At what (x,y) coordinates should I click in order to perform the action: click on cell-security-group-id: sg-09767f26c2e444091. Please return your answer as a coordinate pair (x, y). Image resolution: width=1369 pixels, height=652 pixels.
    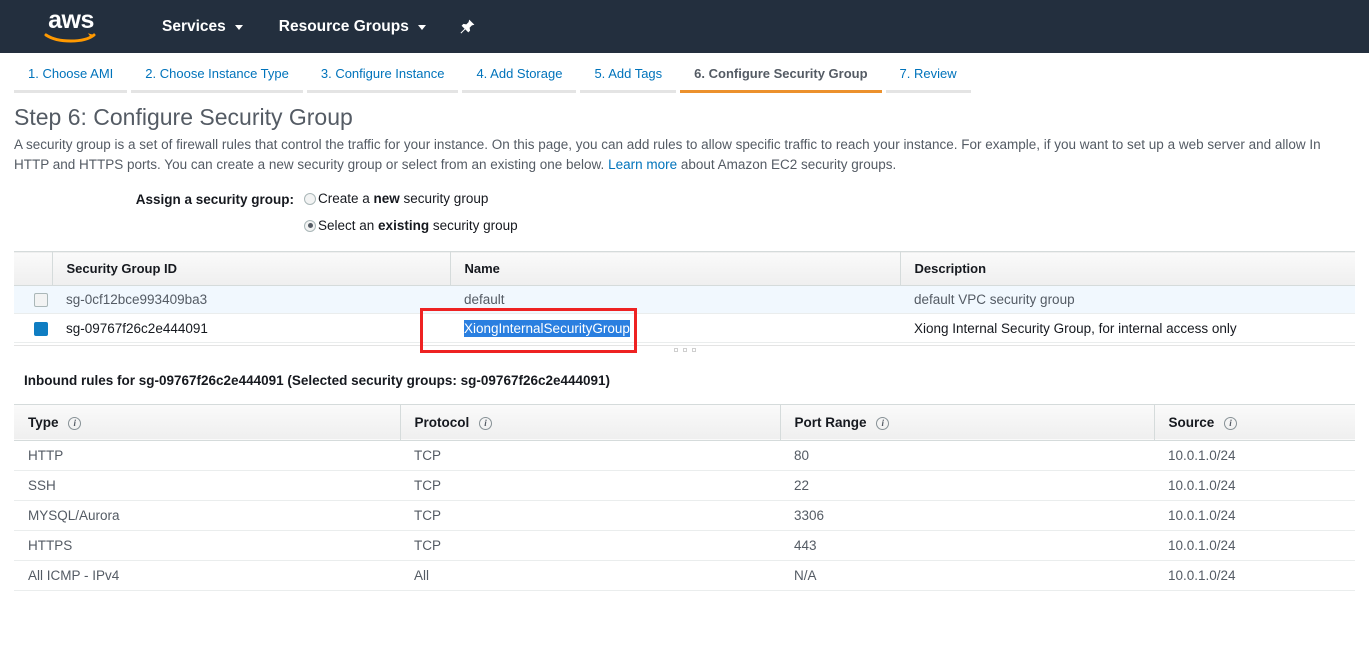
    Looking at the image, I should click on (251, 328).